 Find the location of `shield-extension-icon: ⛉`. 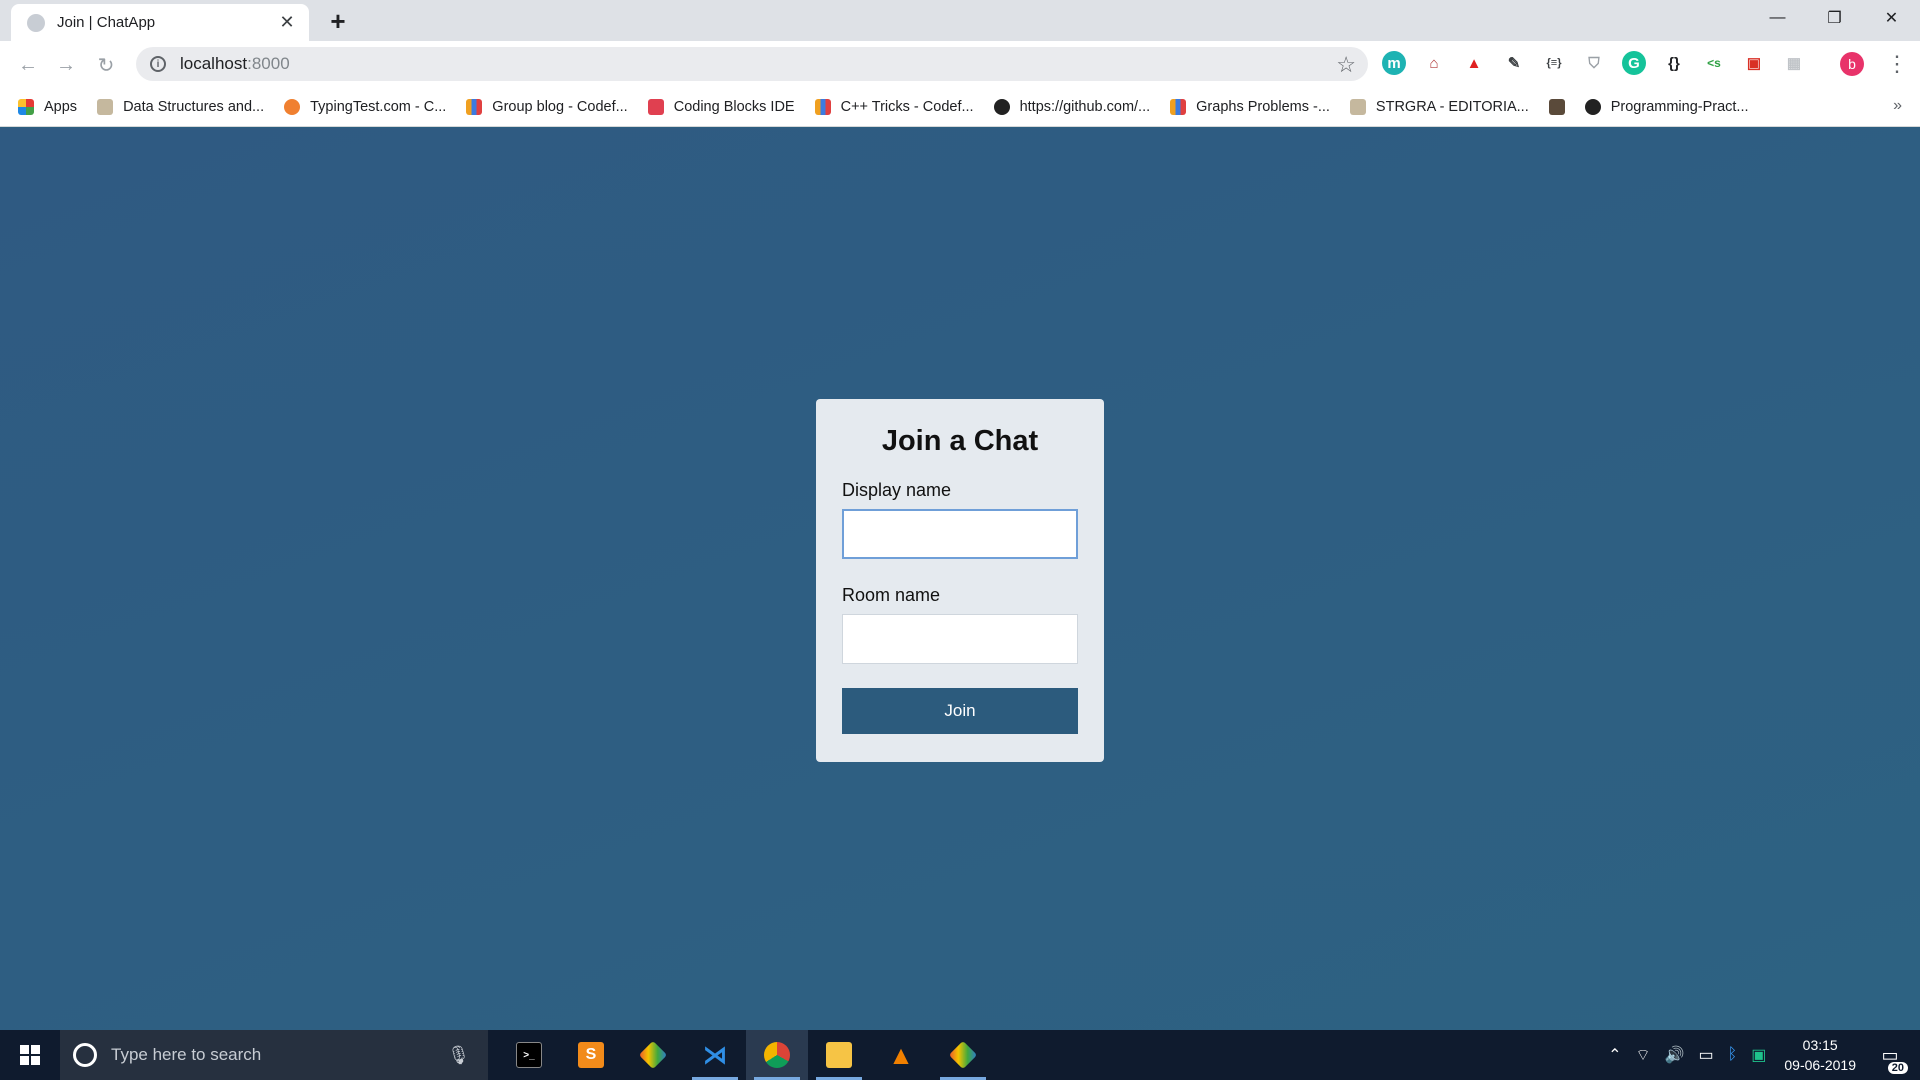

shield-extension-icon: ⛉ is located at coordinates (1594, 63).